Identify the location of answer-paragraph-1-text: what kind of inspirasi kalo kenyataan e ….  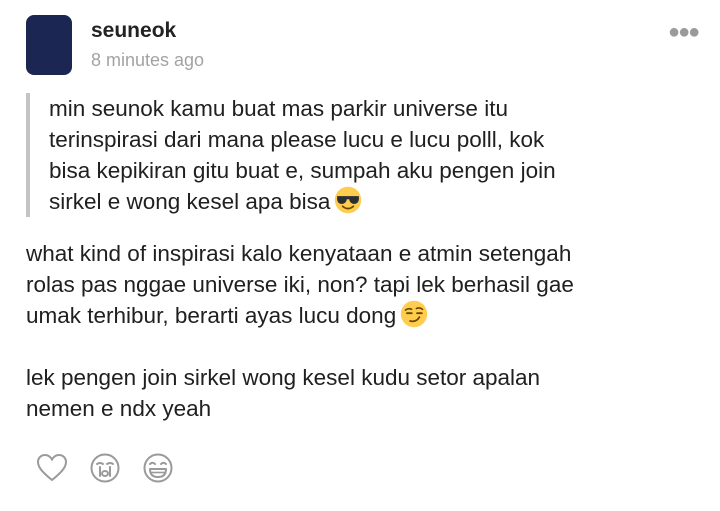
(300, 284).